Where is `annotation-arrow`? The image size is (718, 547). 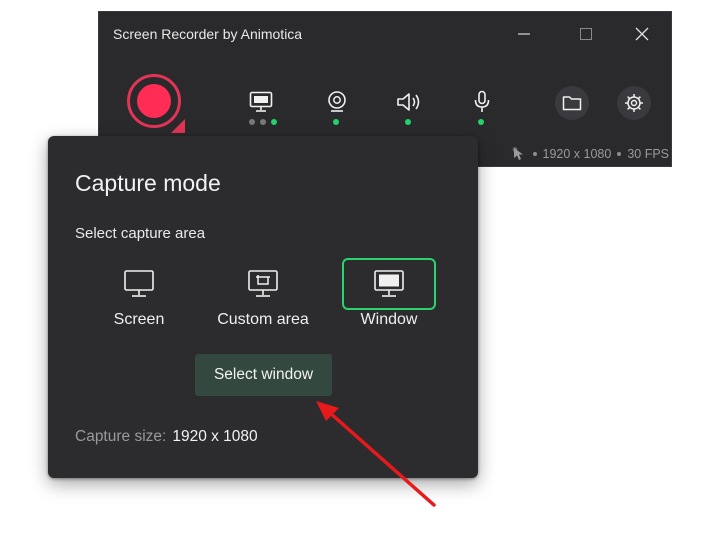
annotation-arrow is located at coordinates (376, 454).